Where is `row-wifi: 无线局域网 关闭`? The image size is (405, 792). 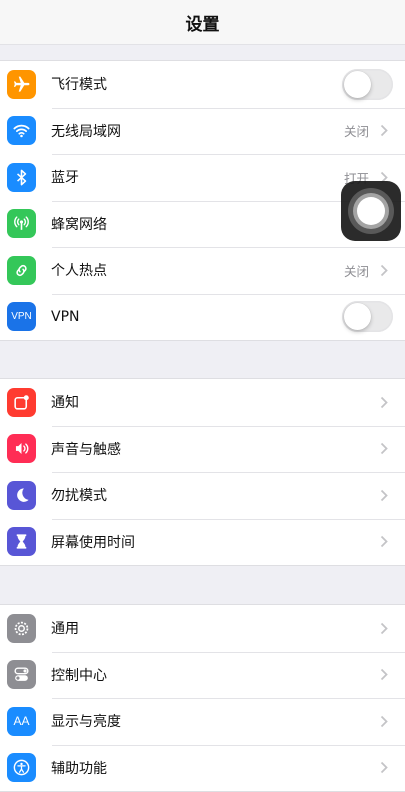
row-wifi: 无线局域网 关闭 is located at coordinates (202, 131).